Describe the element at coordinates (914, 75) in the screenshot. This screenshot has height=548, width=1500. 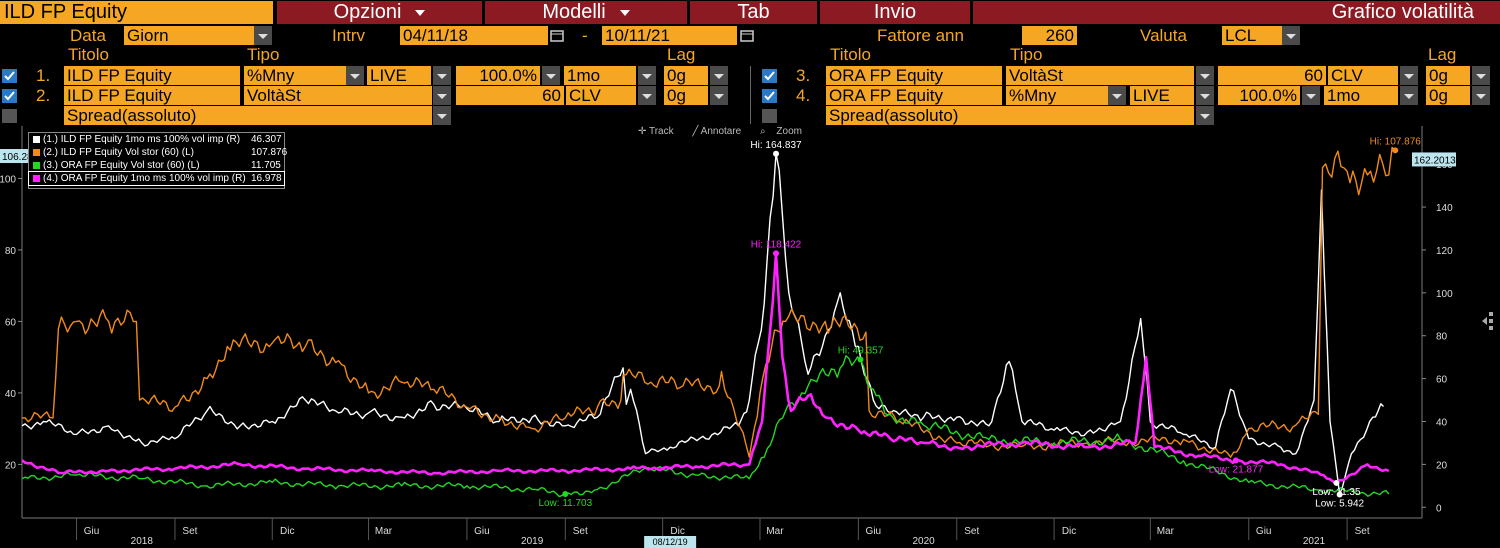
I see `series-3-ticker: ORA FP Equity` at that location.